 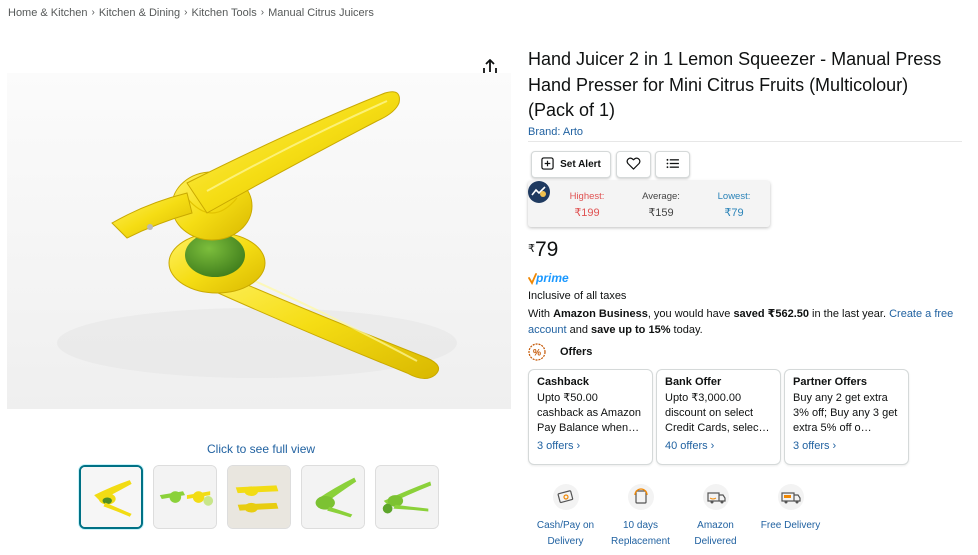 I want to click on lowest-value: ₹79, so click(x=734, y=213).